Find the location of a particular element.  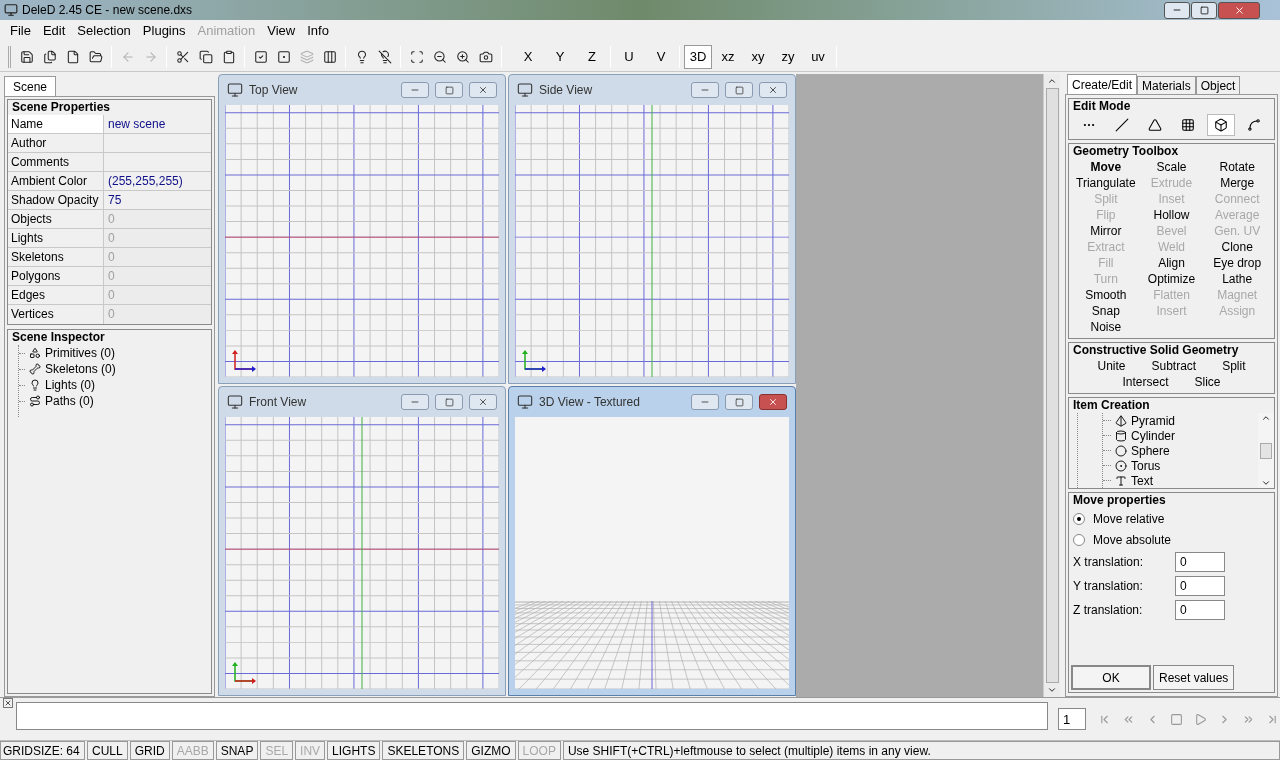

csg-button: Split is located at coordinates (1234, 366).